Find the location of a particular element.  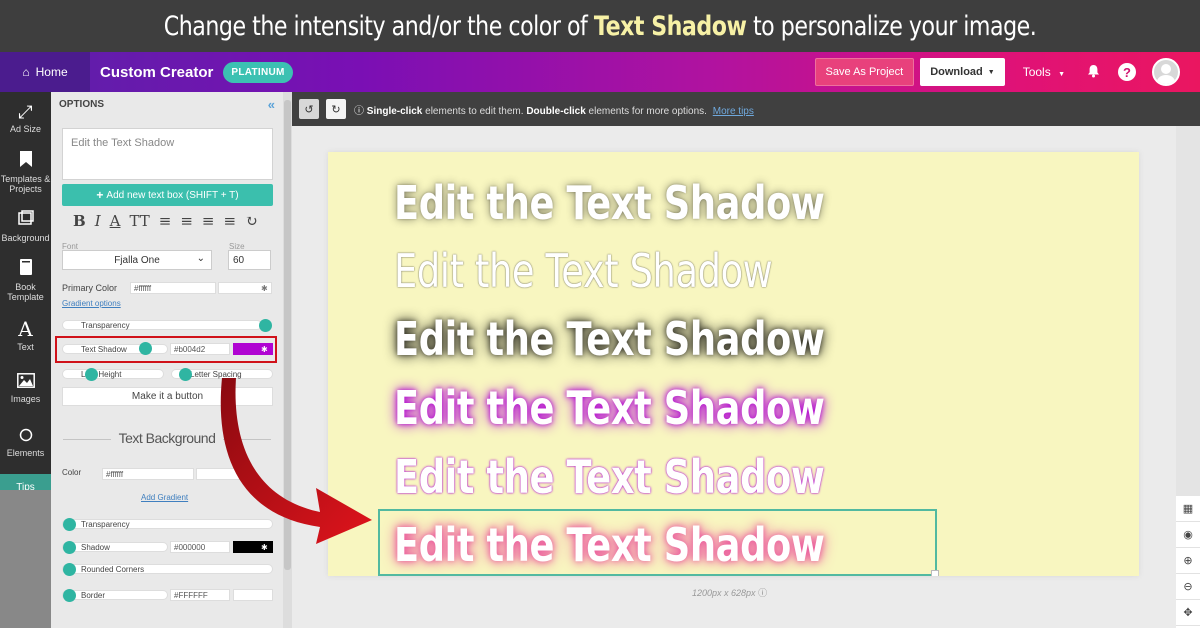

eye-off-icon: ◉ is located at coordinates (1188, 535).